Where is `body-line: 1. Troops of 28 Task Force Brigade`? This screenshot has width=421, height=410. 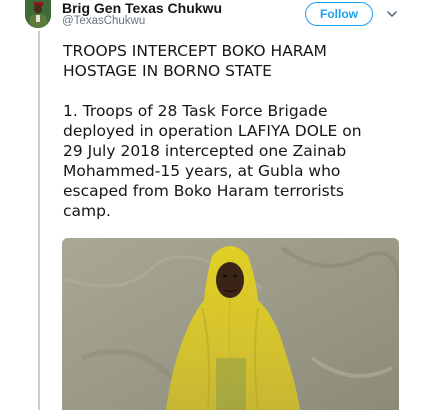 body-line: 1. Troops of 28 Task Force Brigade is located at coordinates (195, 111).